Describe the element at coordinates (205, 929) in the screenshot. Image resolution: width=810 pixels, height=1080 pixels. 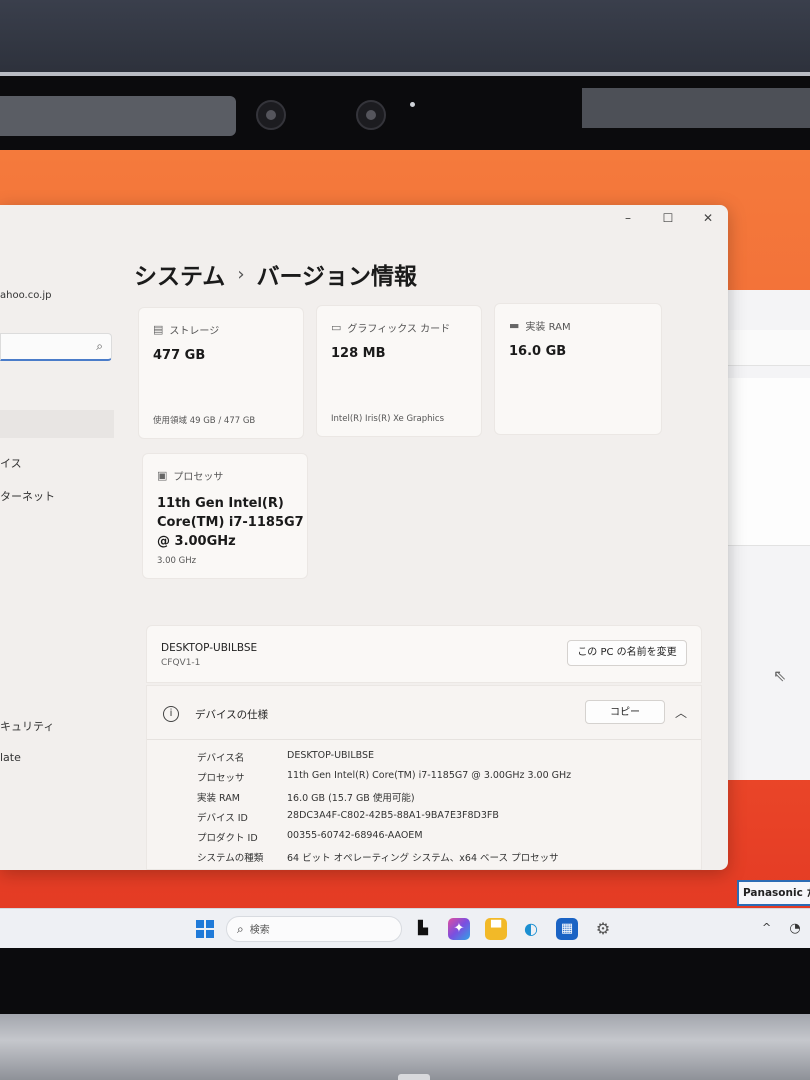
I see `start-button` at that location.